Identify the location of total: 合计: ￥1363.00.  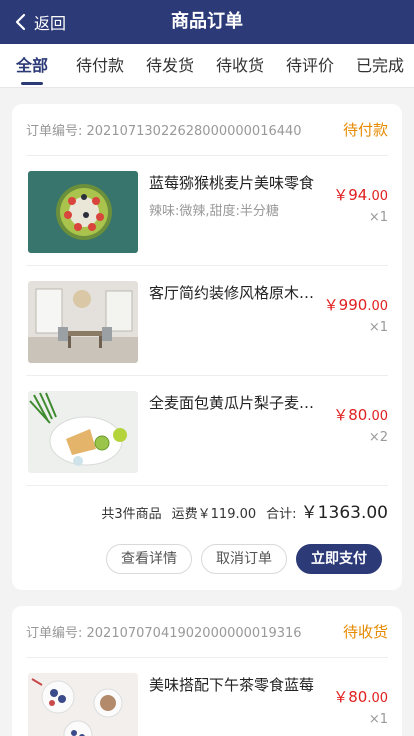
(327, 513).